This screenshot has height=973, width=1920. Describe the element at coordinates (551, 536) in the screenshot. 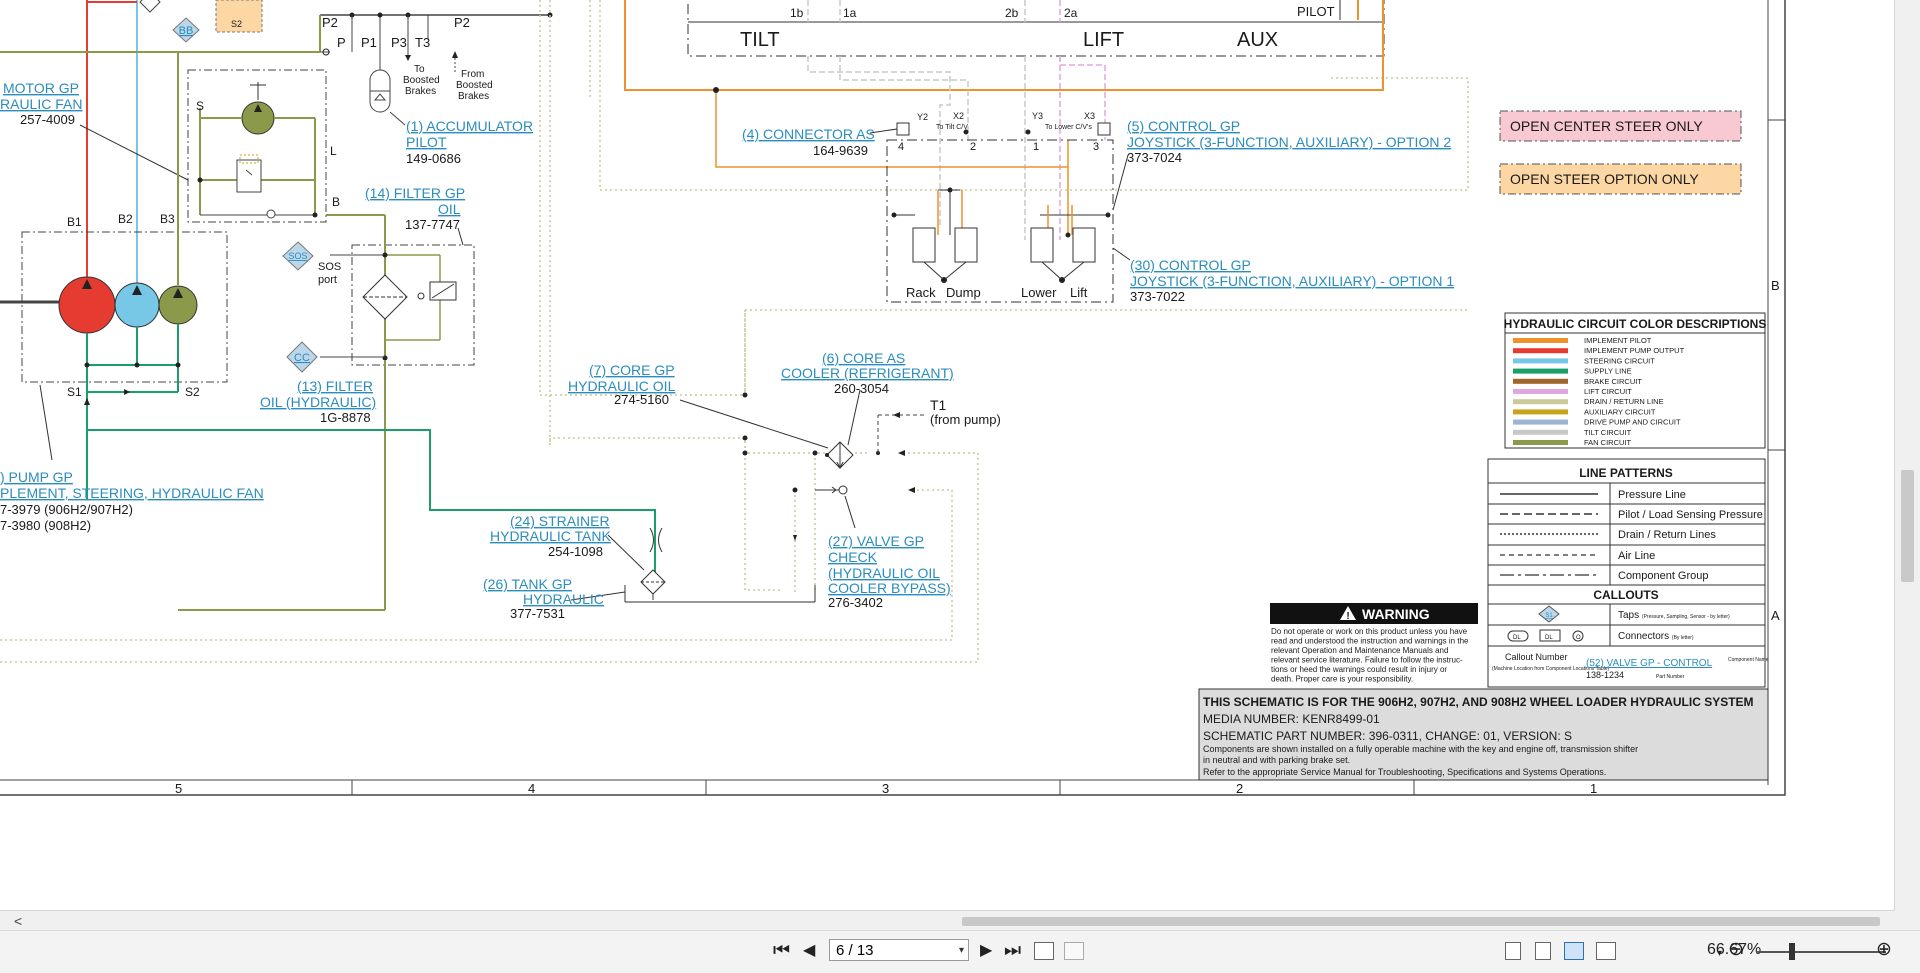

I see `strainer-callout-link-2: HYDRAULIC TANK` at that location.